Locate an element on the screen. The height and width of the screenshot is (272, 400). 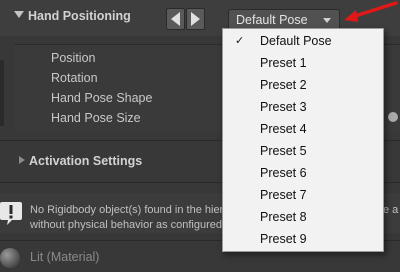
material-preview-icon is located at coordinates (10, 258).